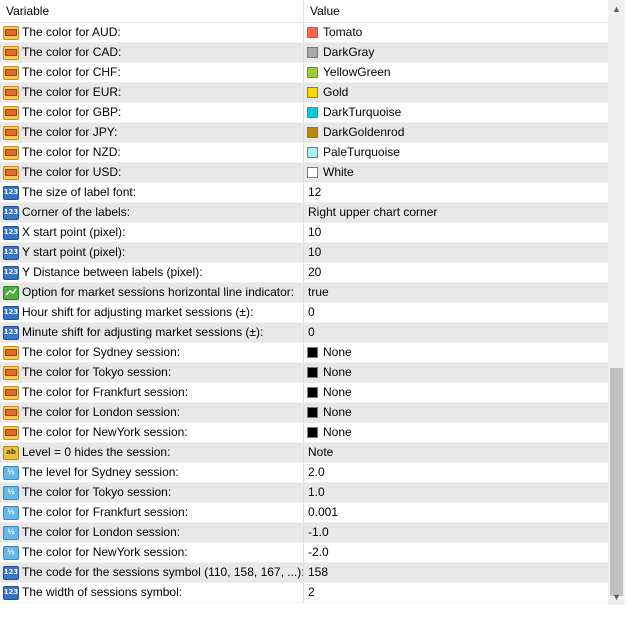 Image resolution: width=629 pixels, height=623 pixels. Describe the element at coordinates (616, 482) in the screenshot. I see `scrollbar-thumb` at that location.